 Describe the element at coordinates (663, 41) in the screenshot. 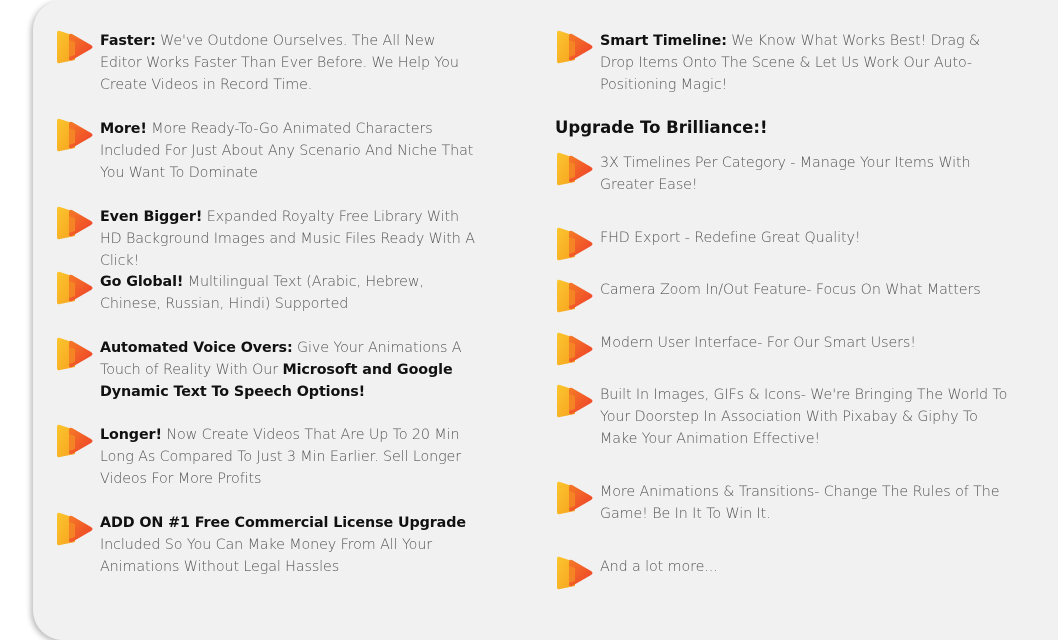

I see `feature-title: Smart Timeline:` at that location.